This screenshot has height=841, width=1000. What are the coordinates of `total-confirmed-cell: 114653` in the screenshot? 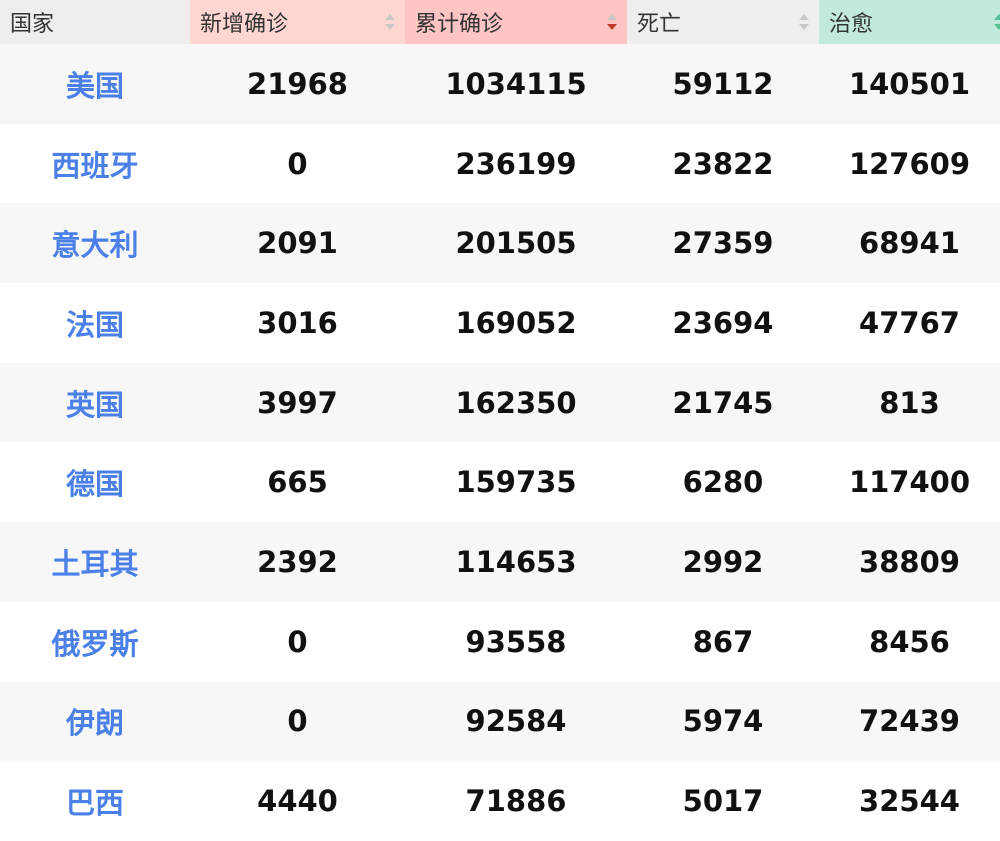 It's located at (516, 561).